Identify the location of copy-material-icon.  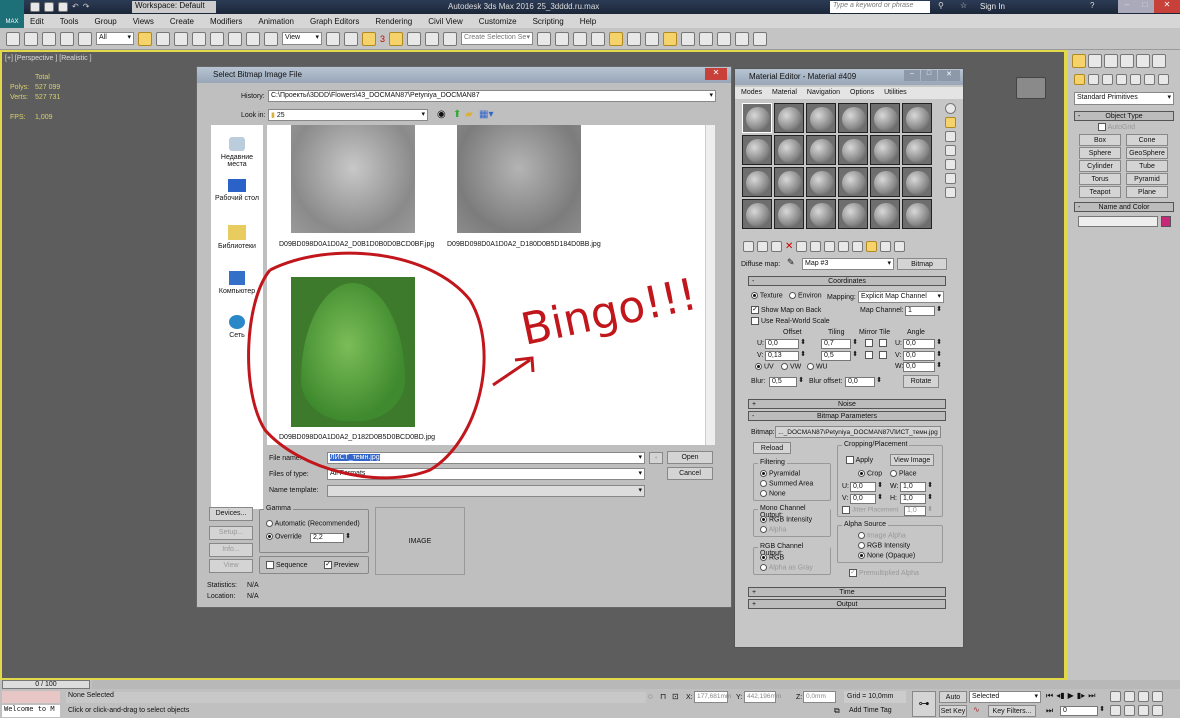
(802, 246).